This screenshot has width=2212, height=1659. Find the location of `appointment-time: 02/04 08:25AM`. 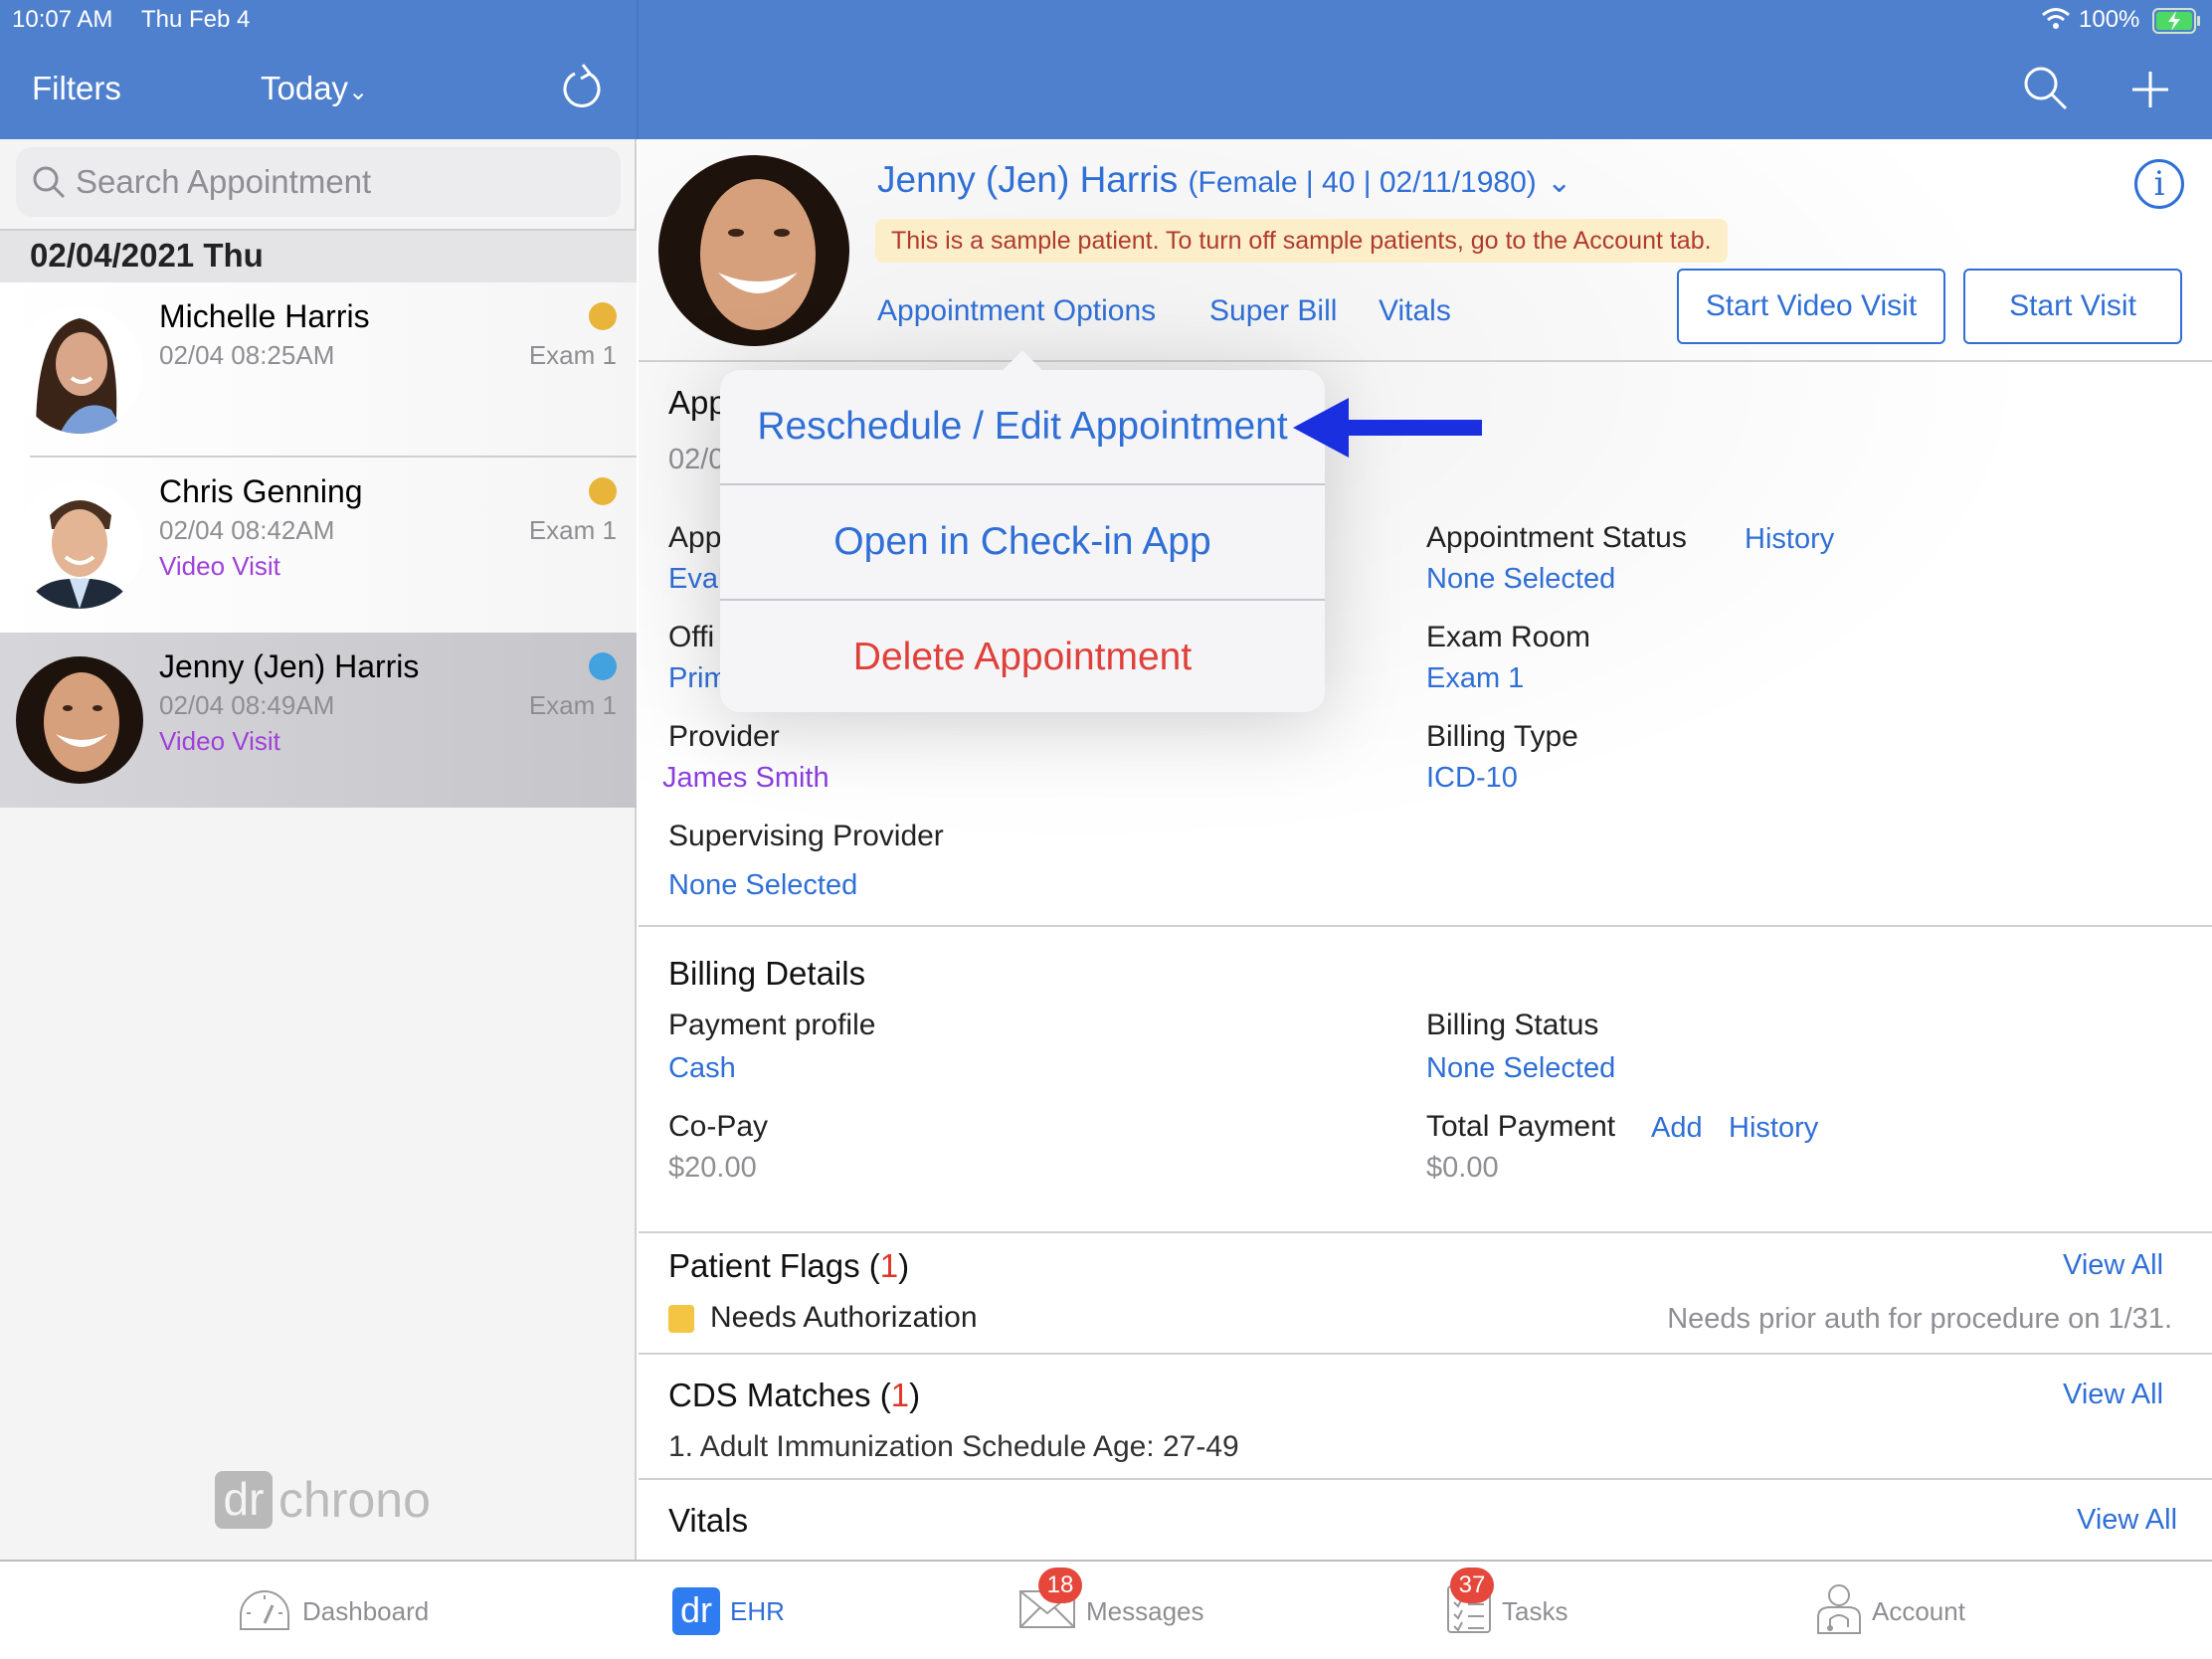

appointment-time: 02/04 08:25AM is located at coordinates (247, 355).